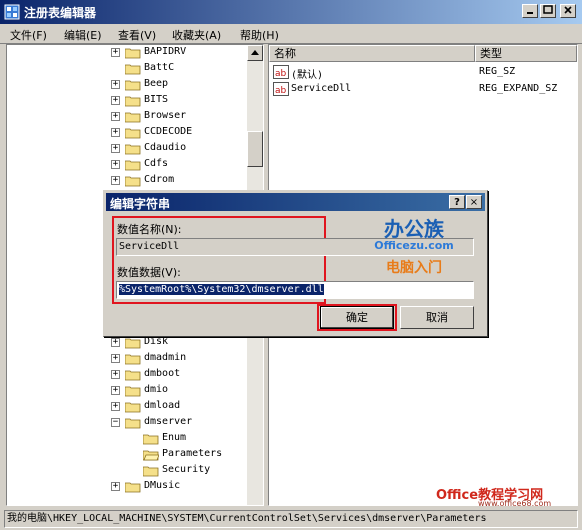  Describe the element at coordinates (221, 289) in the screenshot. I see `value-data-selection: %SystemRoot%\System32\dmserver.dll` at that location.